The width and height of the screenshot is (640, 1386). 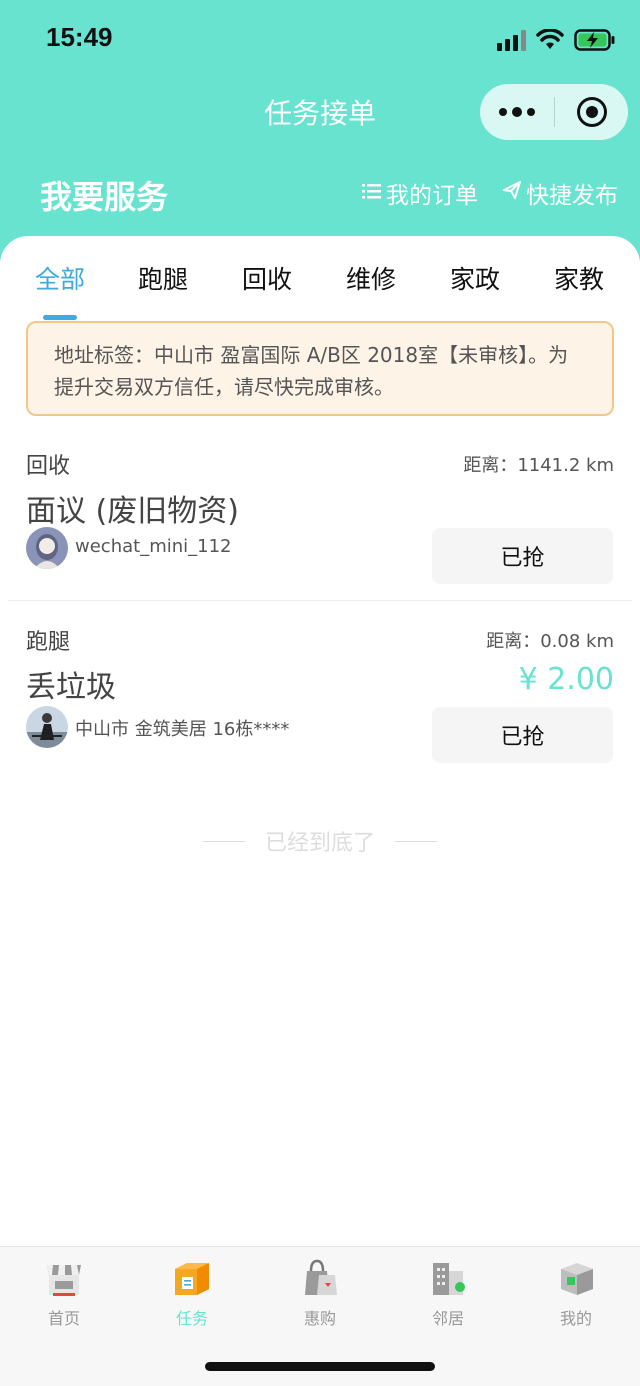 What do you see at coordinates (48, 466) in the screenshot?
I see `task-category: 回收` at bounding box center [48, 466].